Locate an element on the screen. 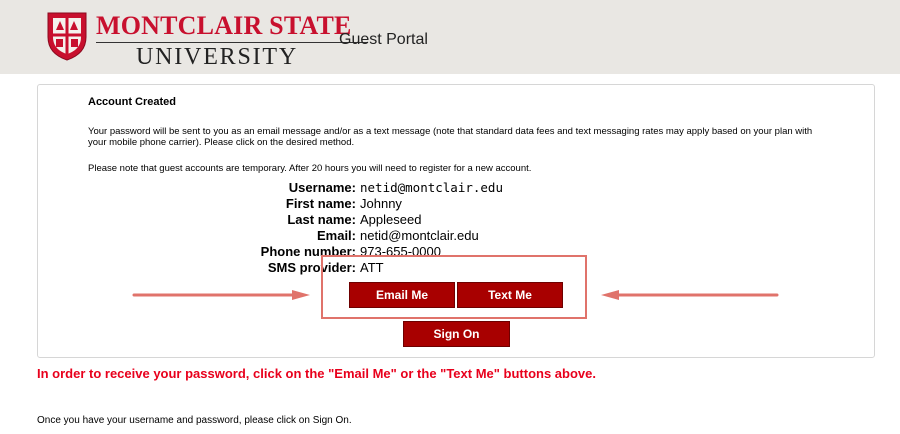 Image resolution: width=900 pixels, height=434 pixels. username-value: netid@montclair.edu is located at coordinates (431, 187).